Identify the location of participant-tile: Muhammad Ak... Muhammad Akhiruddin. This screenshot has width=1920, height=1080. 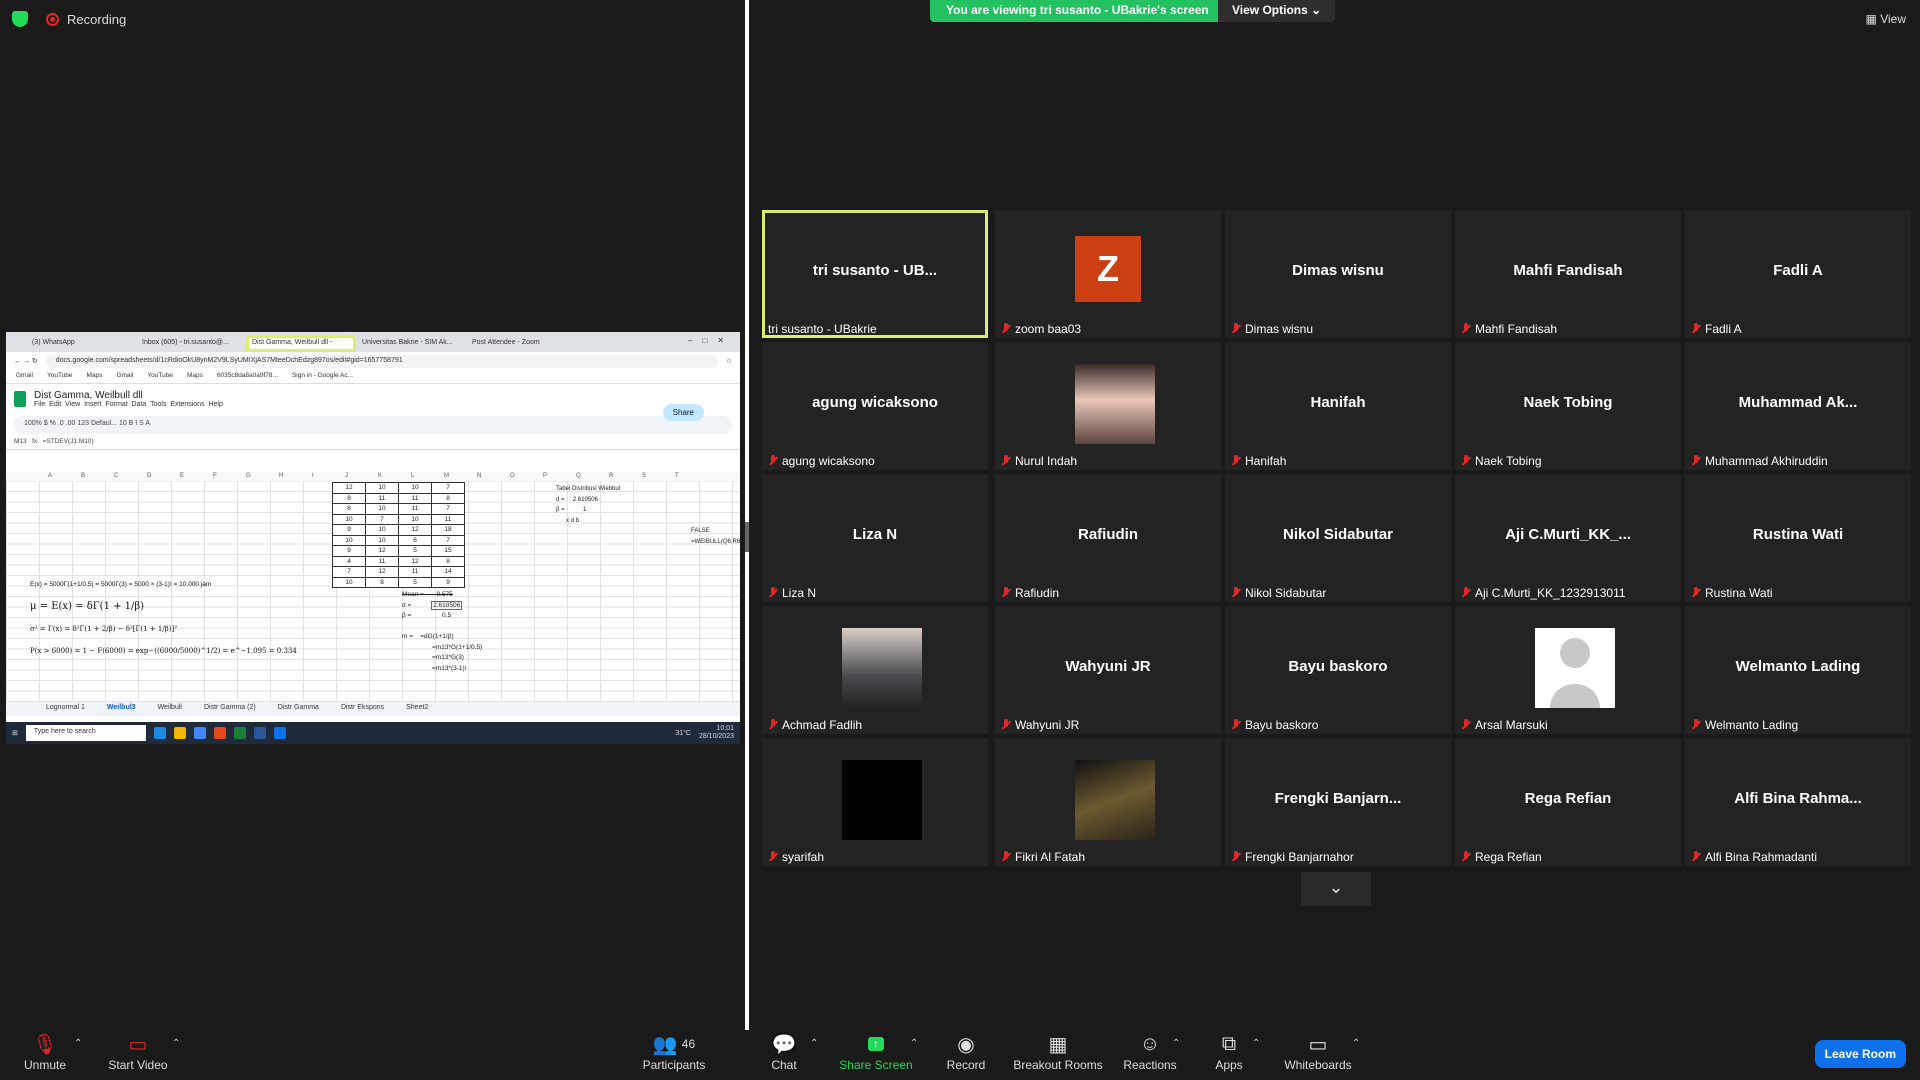
(1798, 406).